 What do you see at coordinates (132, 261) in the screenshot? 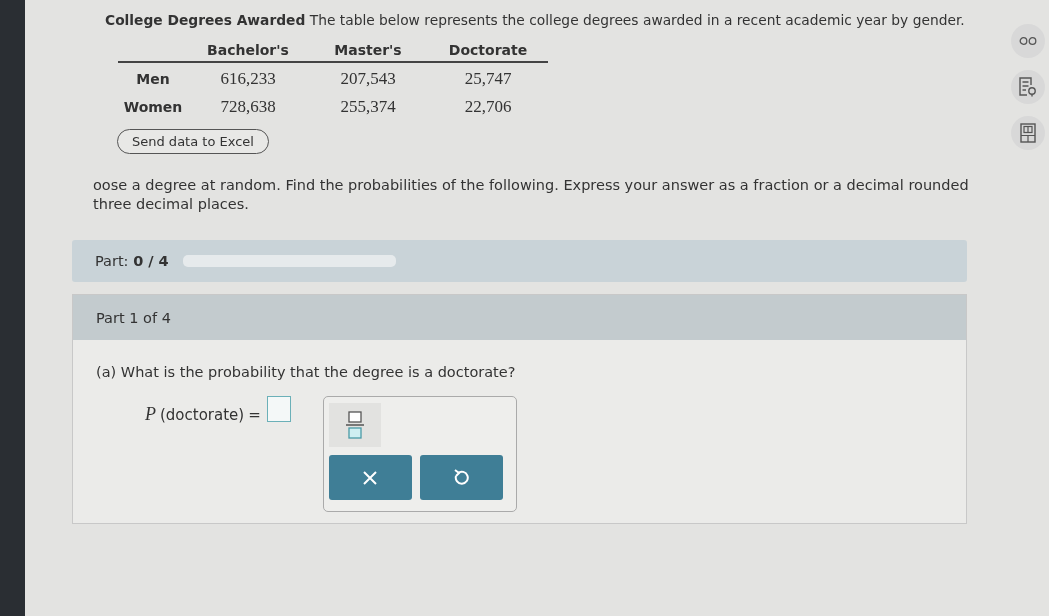
I see `progress-label: Part: 0 / 4` at bounding box center [132, 261].